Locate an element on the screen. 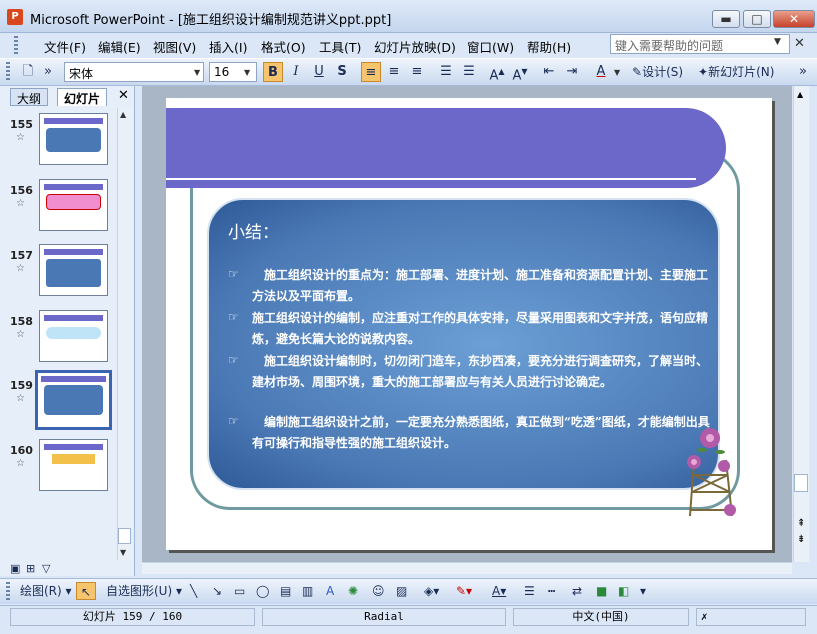  drawbar-overflow-icon: ▾ is located at coordinates (643, 591).